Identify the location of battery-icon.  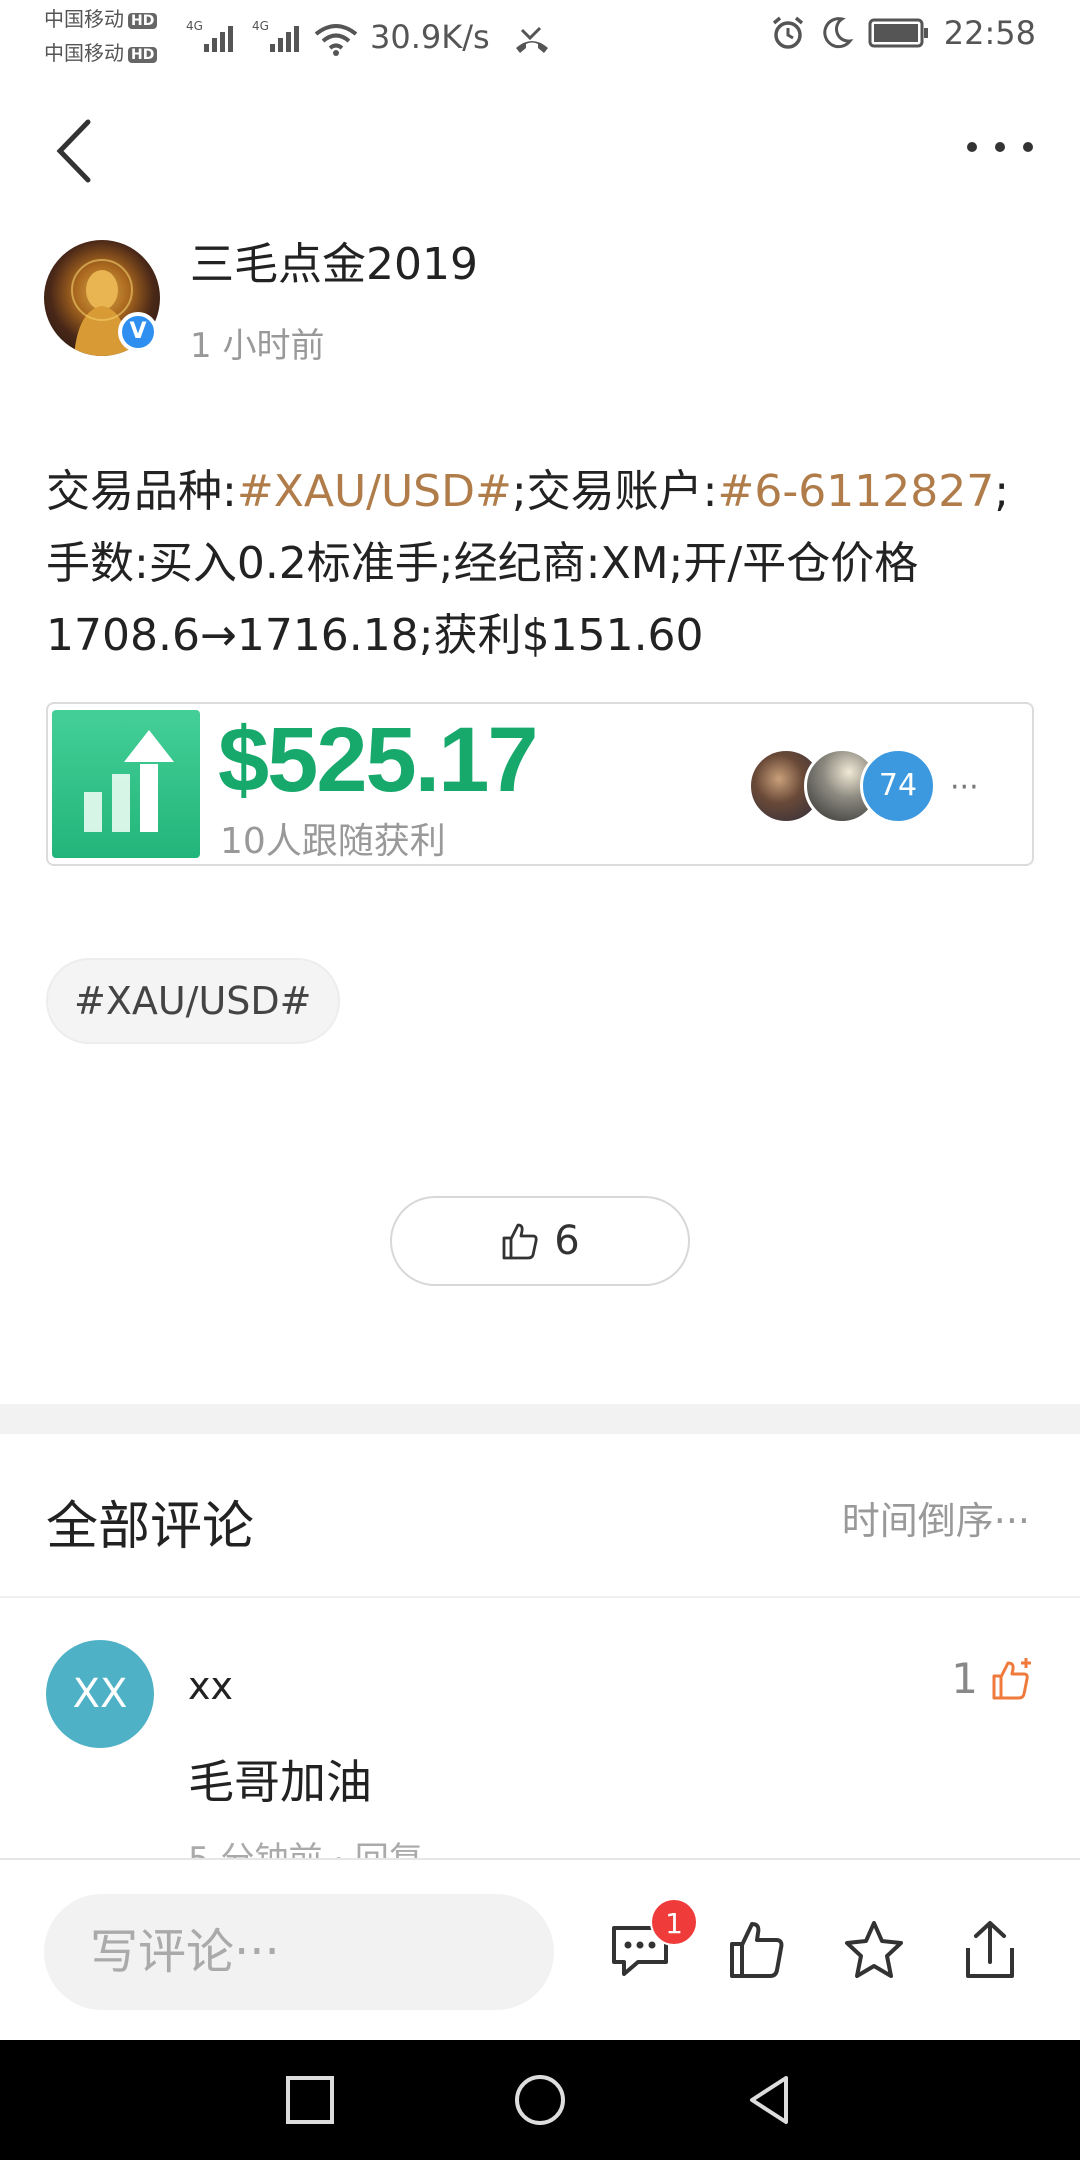
(898, 33).